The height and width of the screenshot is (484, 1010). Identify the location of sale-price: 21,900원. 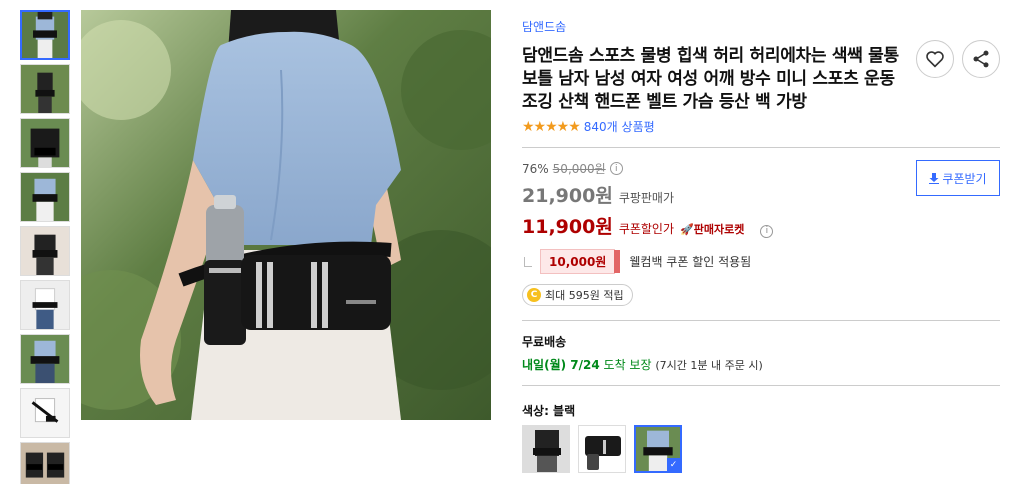
(567, 196).